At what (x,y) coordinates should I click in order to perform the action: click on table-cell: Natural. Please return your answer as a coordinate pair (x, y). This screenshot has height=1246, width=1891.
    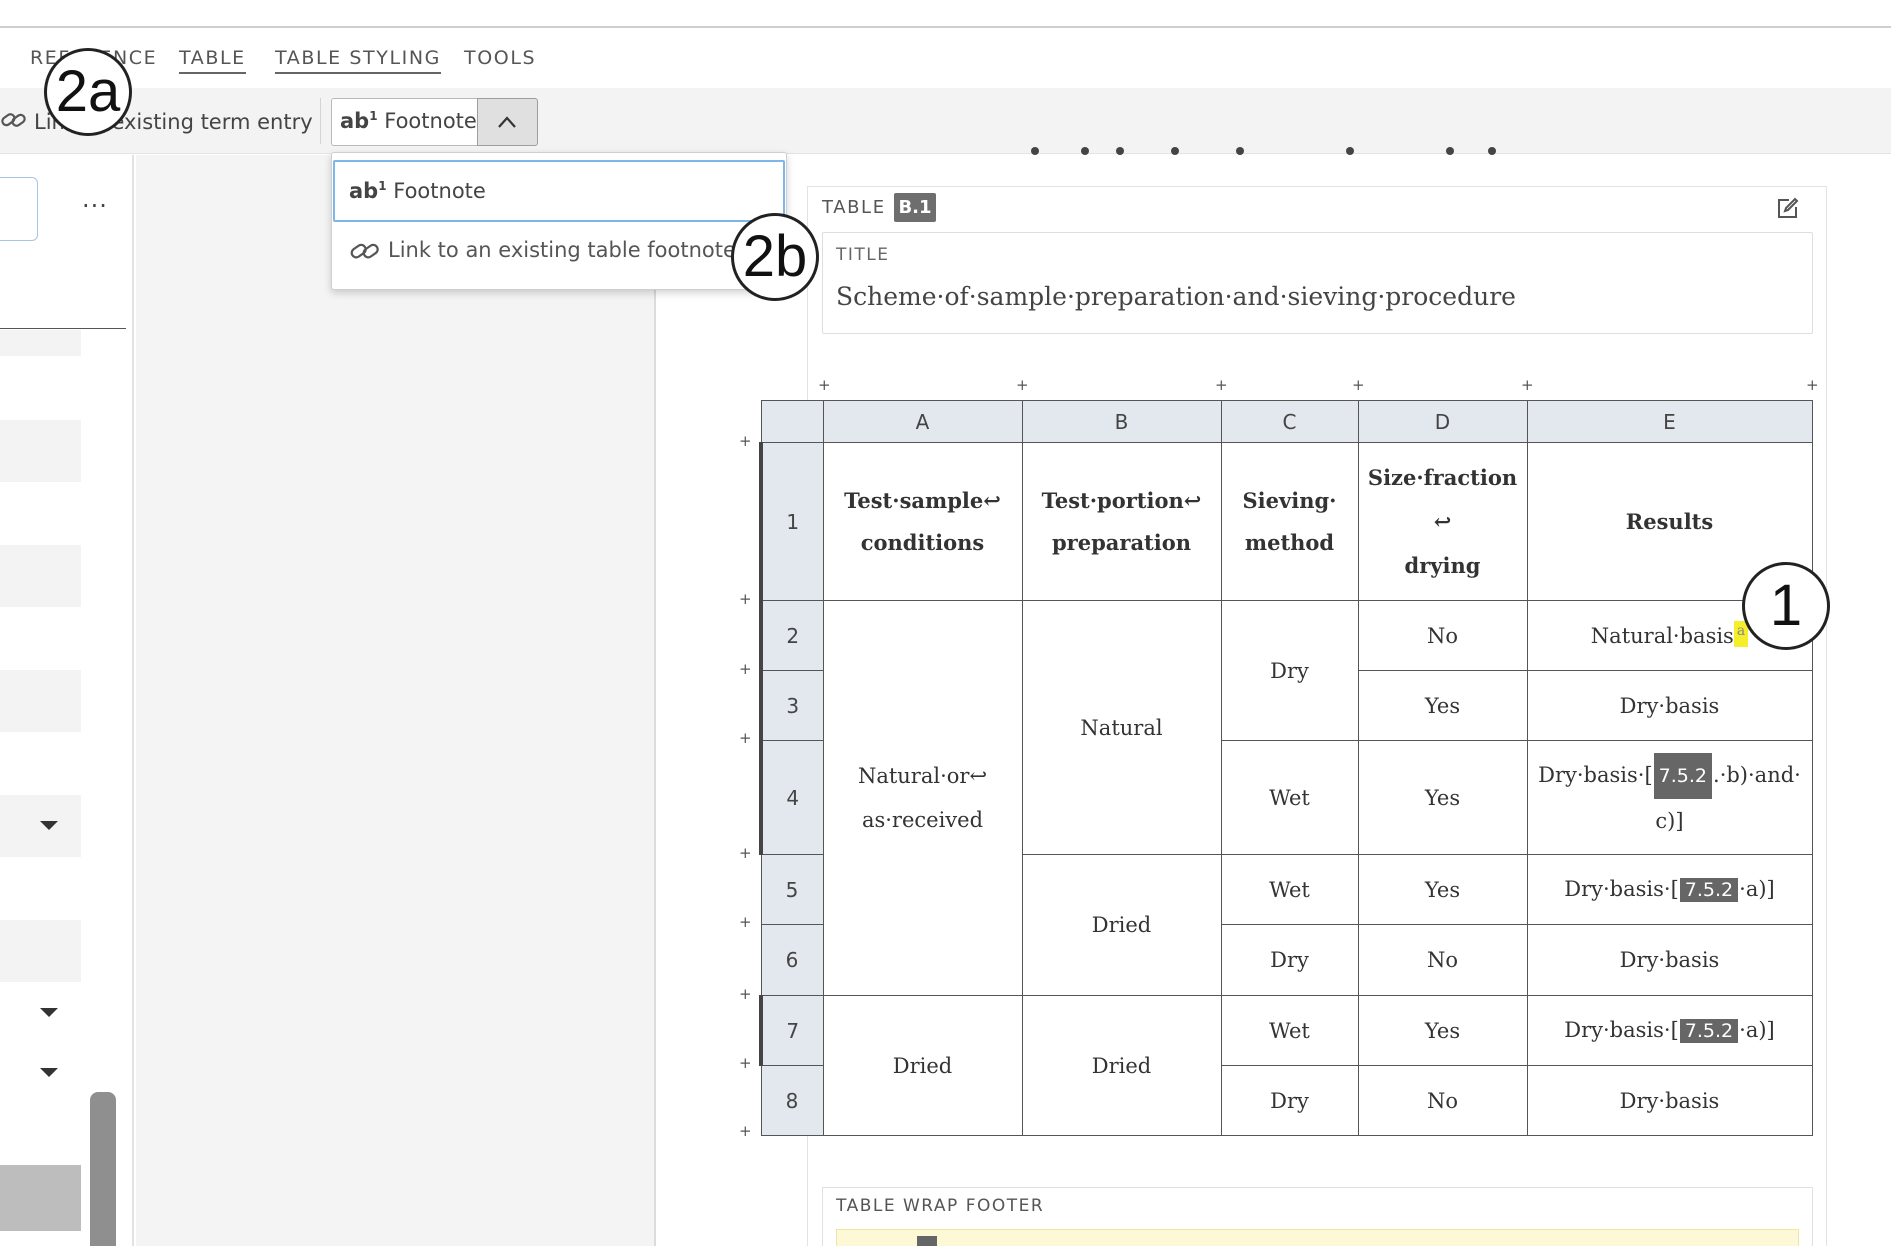
    Looking at the image, I should click on (1121, 727).